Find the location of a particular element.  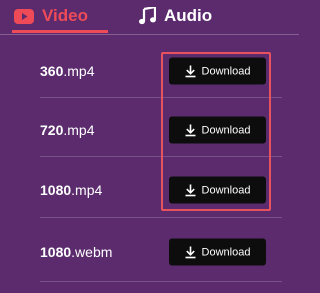

tab-video: Video is located at coordinates (51, 16).